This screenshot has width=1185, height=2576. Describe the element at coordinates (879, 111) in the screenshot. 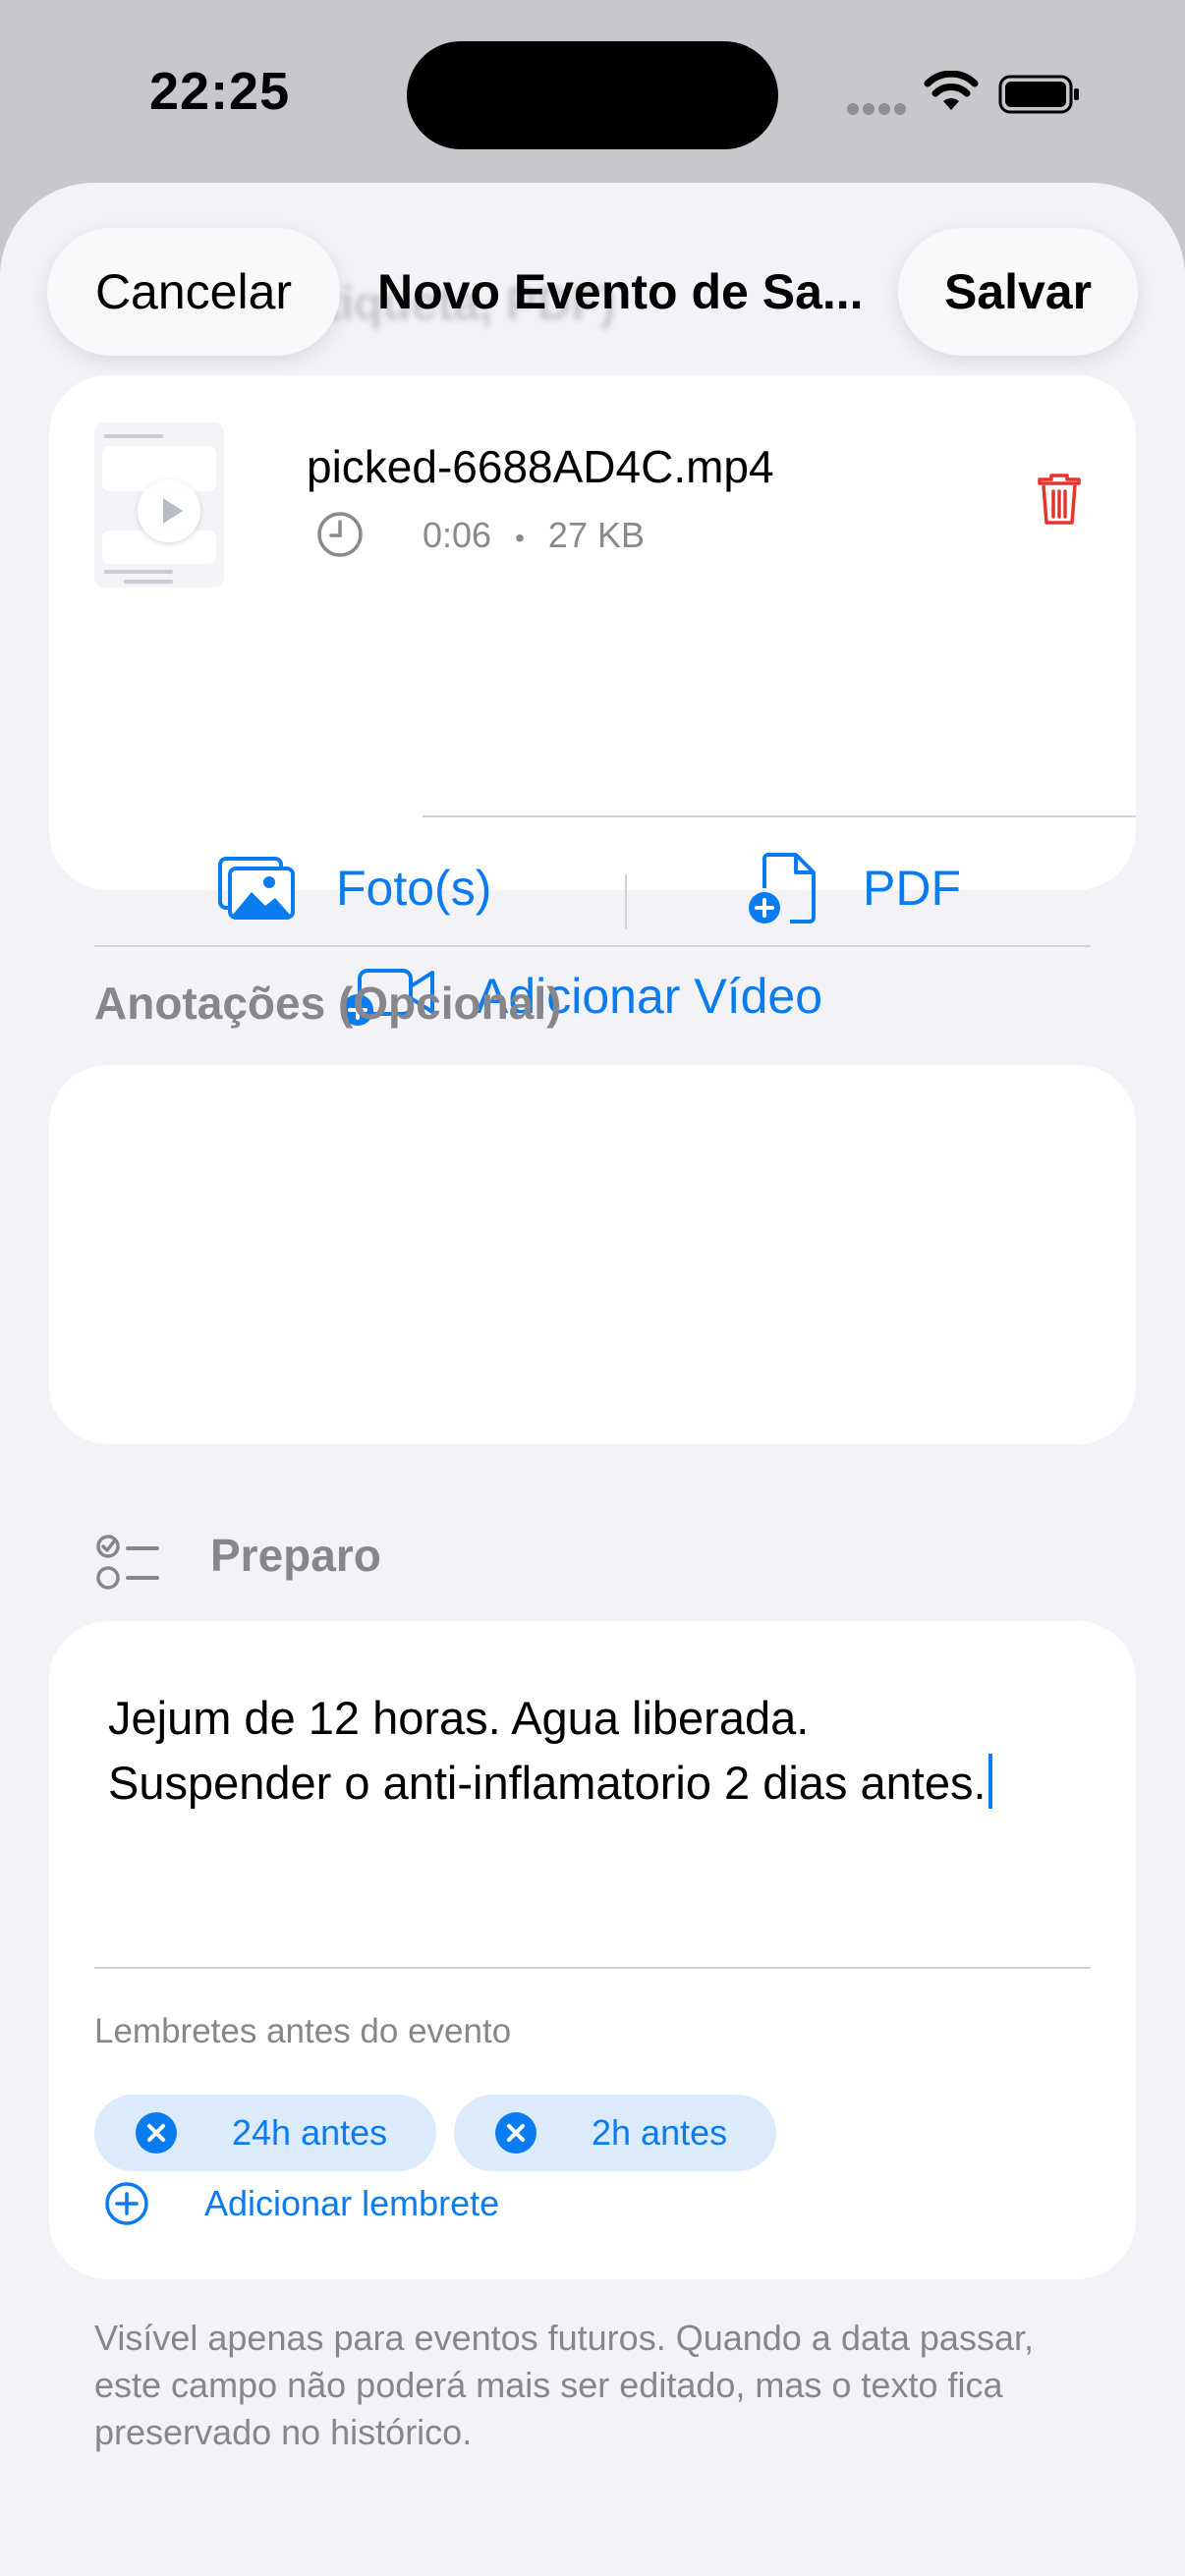

I see `cellular-signal-icon` at that location.